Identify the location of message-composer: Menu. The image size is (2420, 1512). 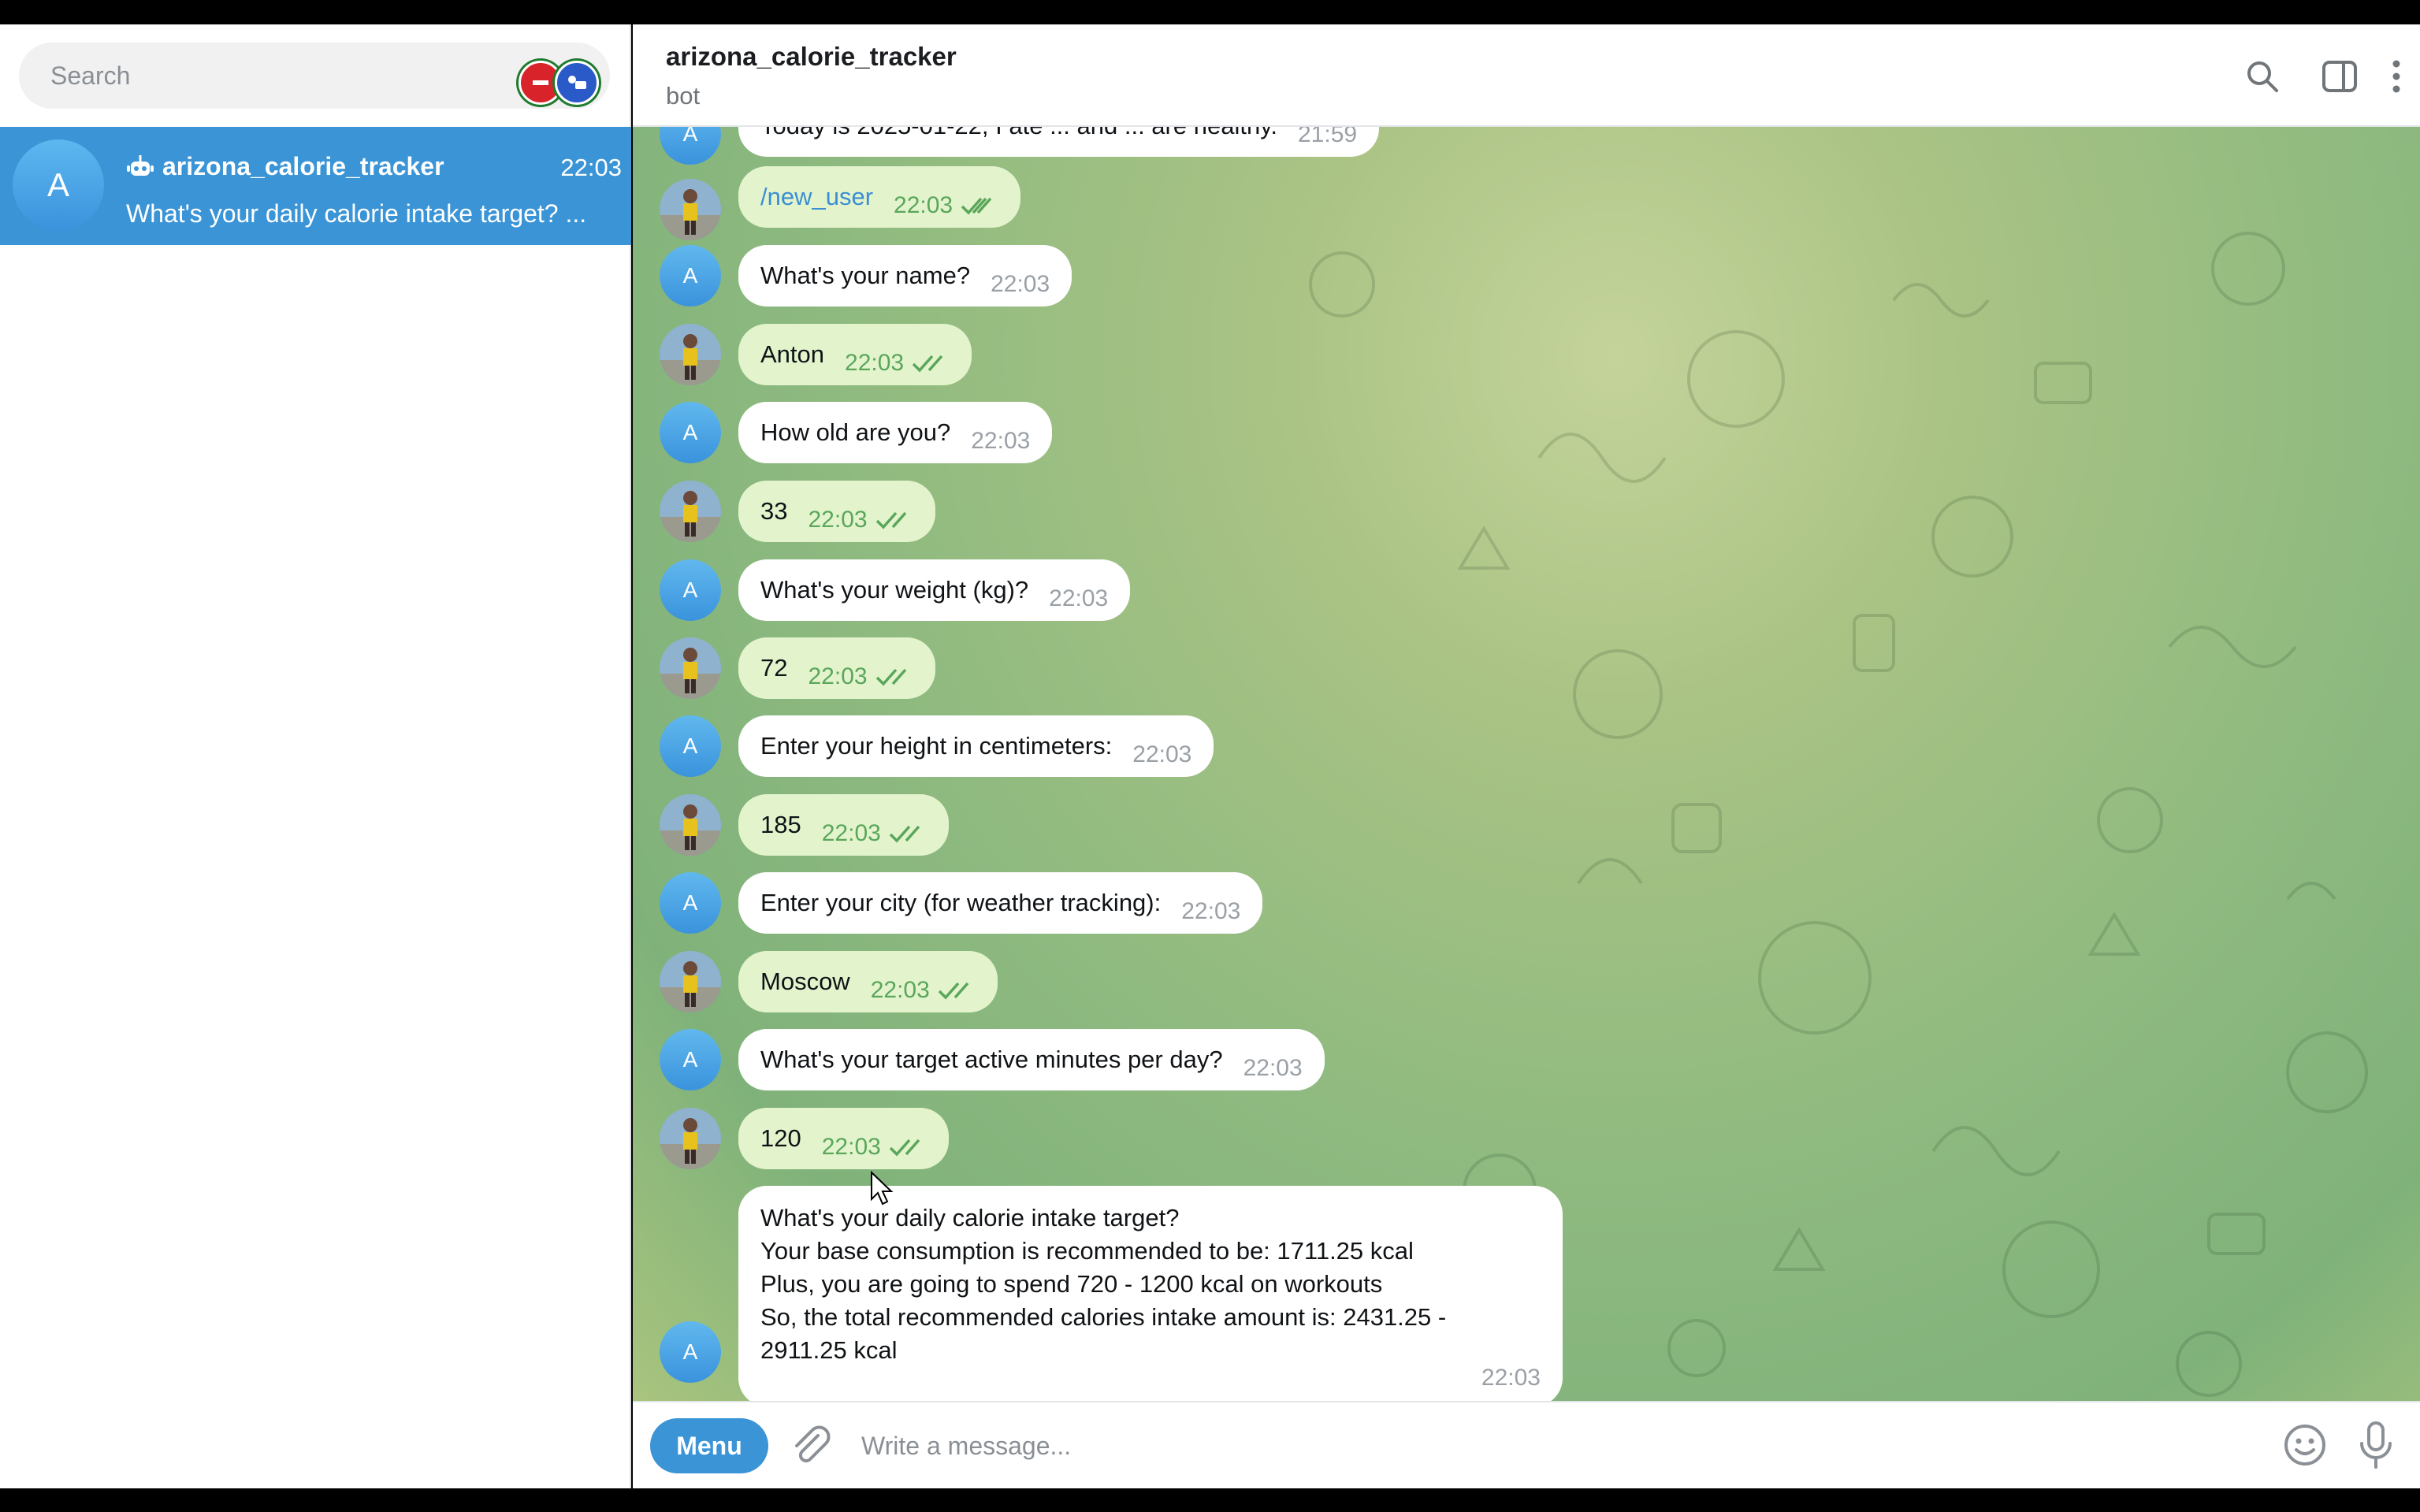
(1527, 1444).